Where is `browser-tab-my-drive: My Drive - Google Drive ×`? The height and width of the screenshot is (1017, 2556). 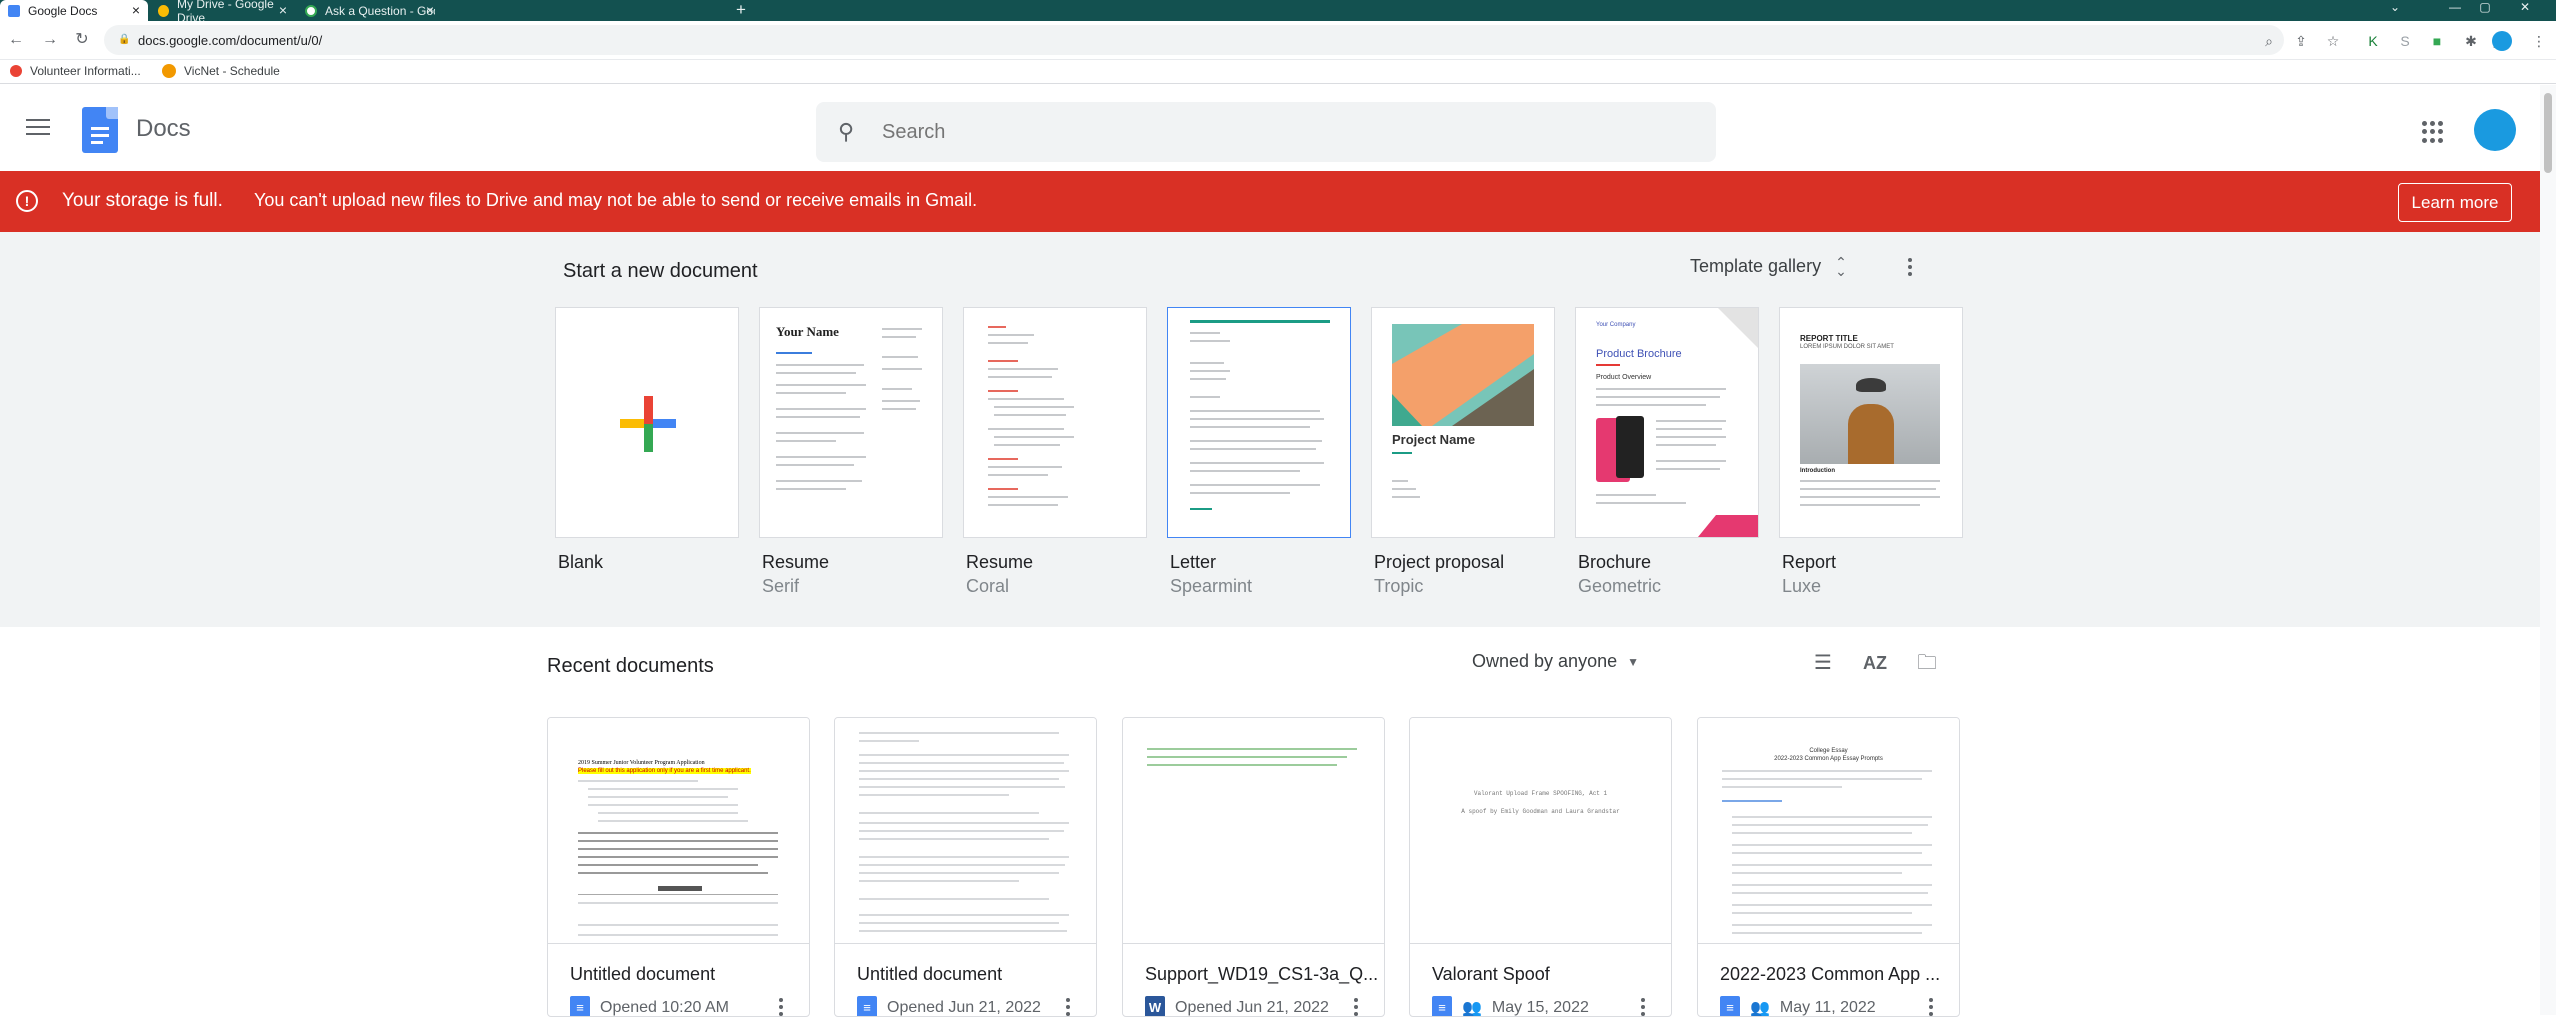
browser-tab-my-drive: My Drive - Google Drive × is located at coordinates (222, 12).